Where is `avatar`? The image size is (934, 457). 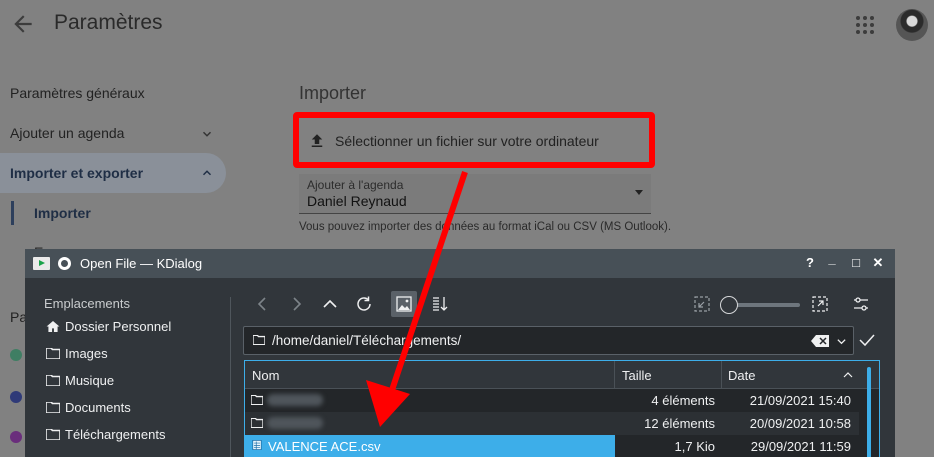
avatar is located at coordinates (912, 25).